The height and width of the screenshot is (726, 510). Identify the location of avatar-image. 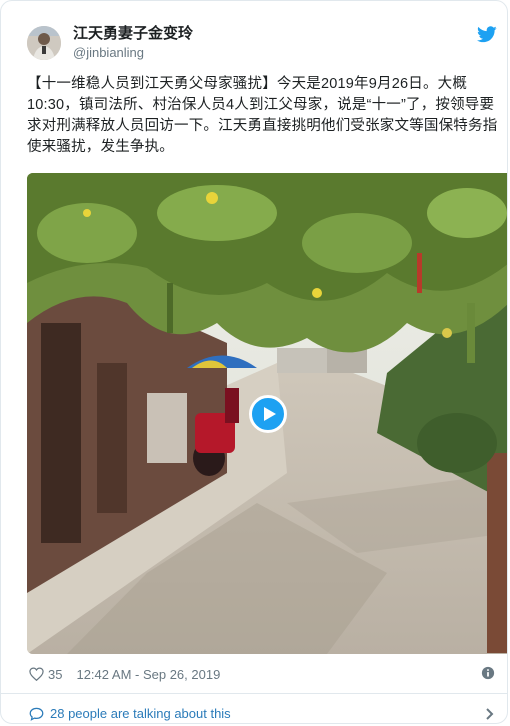
(44, 43).